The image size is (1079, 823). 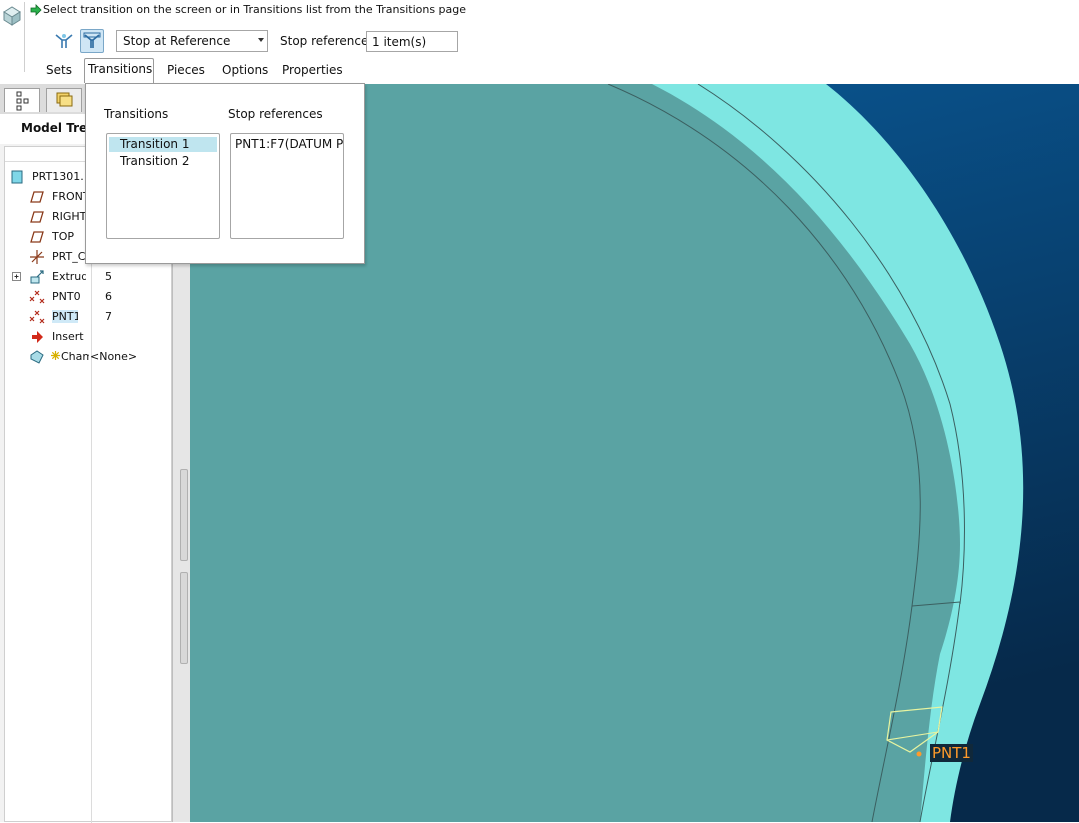 What do you see at coordinates (88, 317) in the screenshot?
I see `tree-row-pnt1: PNT1 7` at bounding box center [88, 317].